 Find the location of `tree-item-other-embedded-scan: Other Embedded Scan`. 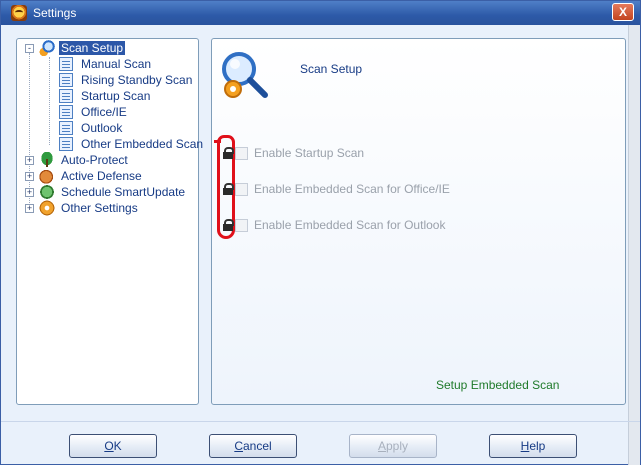

tree-item-other-embedded-scan: Other Embedded Scan is located at coordinates (132, 144).